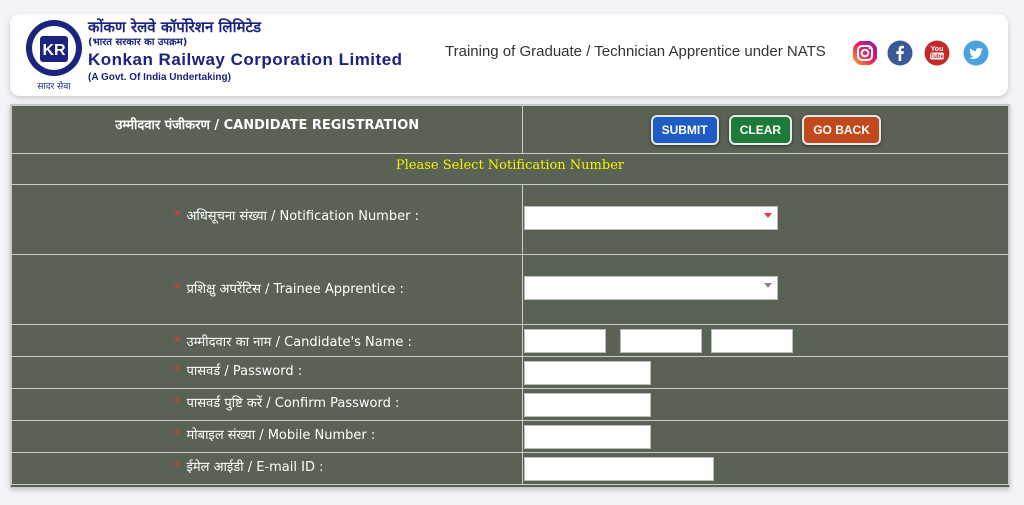 This screenshot has width=1024, height=505. Describe the element at coordinates (159, 77) in the screenshot. I see `org-subtitle-english: (A Govt. Of India Undertaking)` at that location.